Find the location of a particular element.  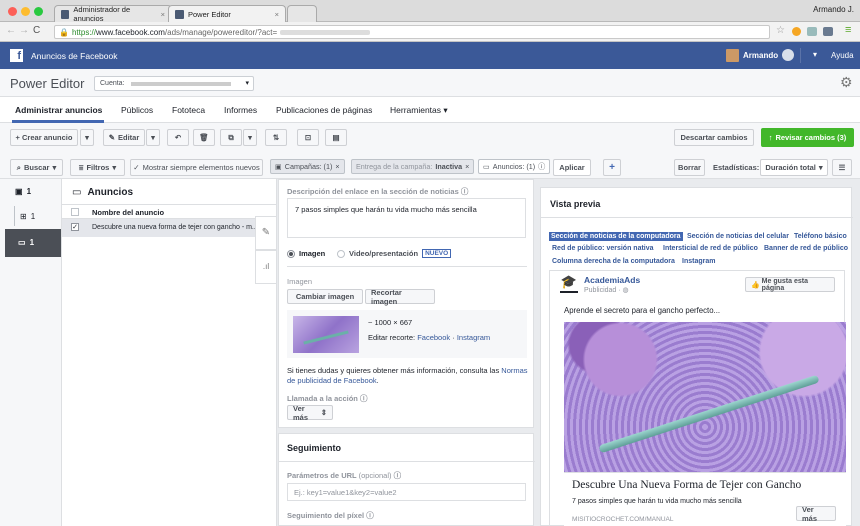

placement-desktop-feed: Sección de noticias de la computadora is located at coordinates (616, 236).